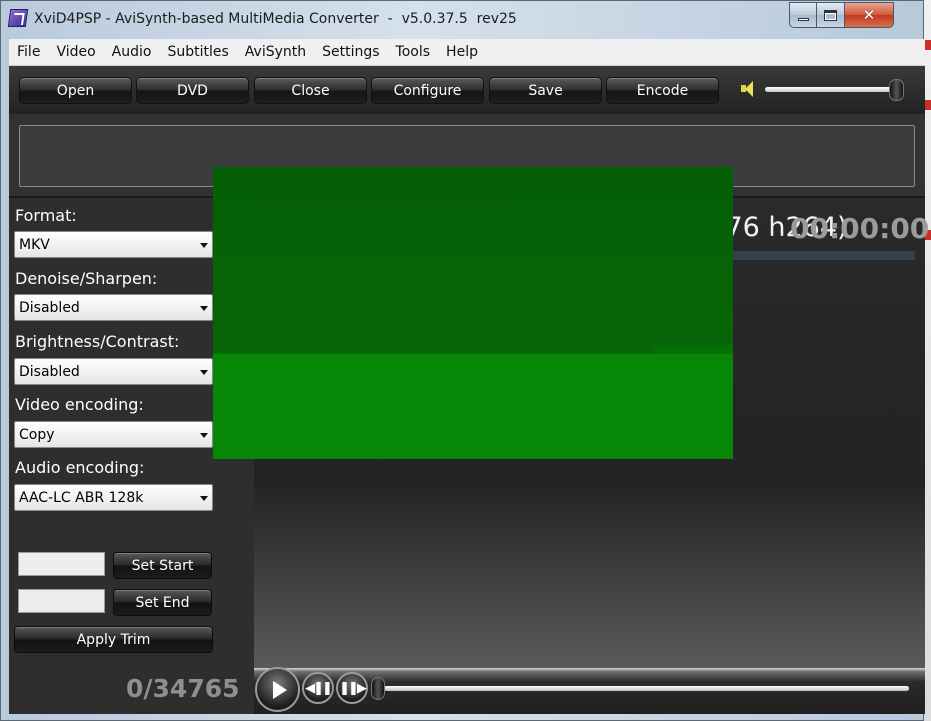 The image size is (931, 721). What do you see at coordinates (113, 244) in the screenshot?
I see `format-dropdown: MKV` at bounding box center [113, 244].